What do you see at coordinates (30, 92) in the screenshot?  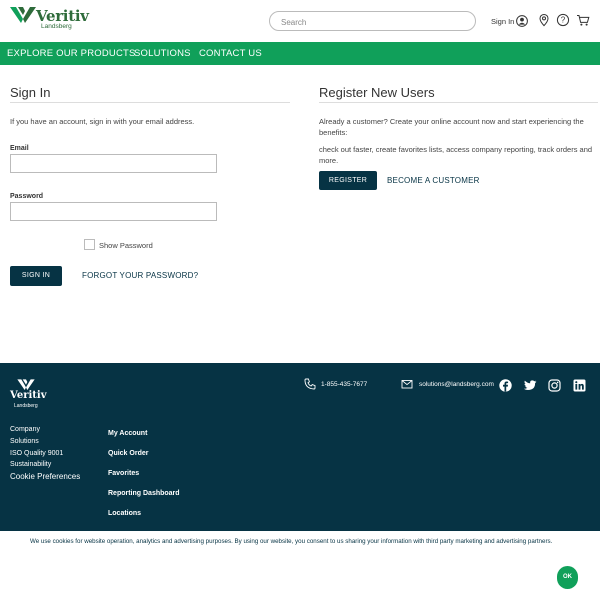 I see `sign-in-title: Sign In` at bounding box center [30, 92].